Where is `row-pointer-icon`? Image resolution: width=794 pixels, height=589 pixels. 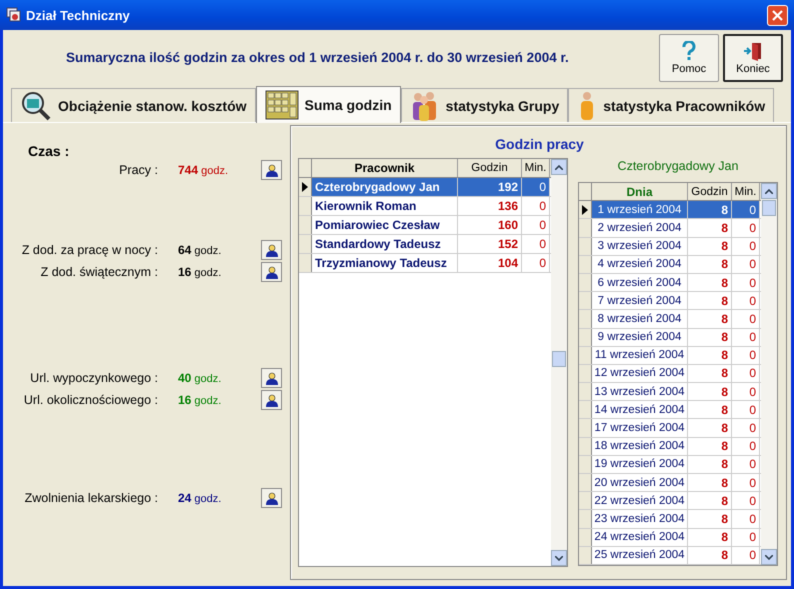
row-pointer-icon is located at coordinates (305, 187).